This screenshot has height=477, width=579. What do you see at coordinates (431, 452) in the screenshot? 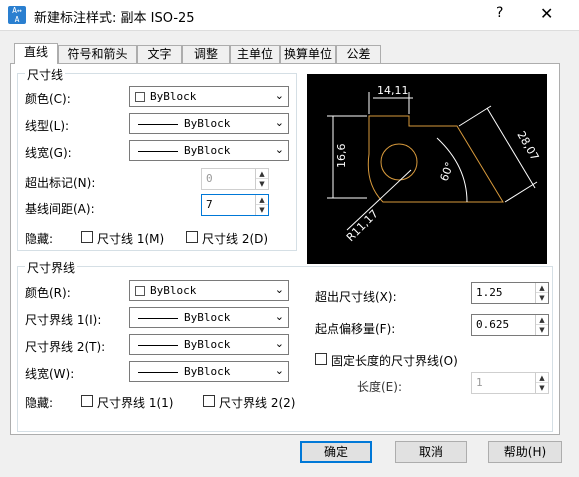
I see `cancel-button: 取消` at bounding box center [431, 452].